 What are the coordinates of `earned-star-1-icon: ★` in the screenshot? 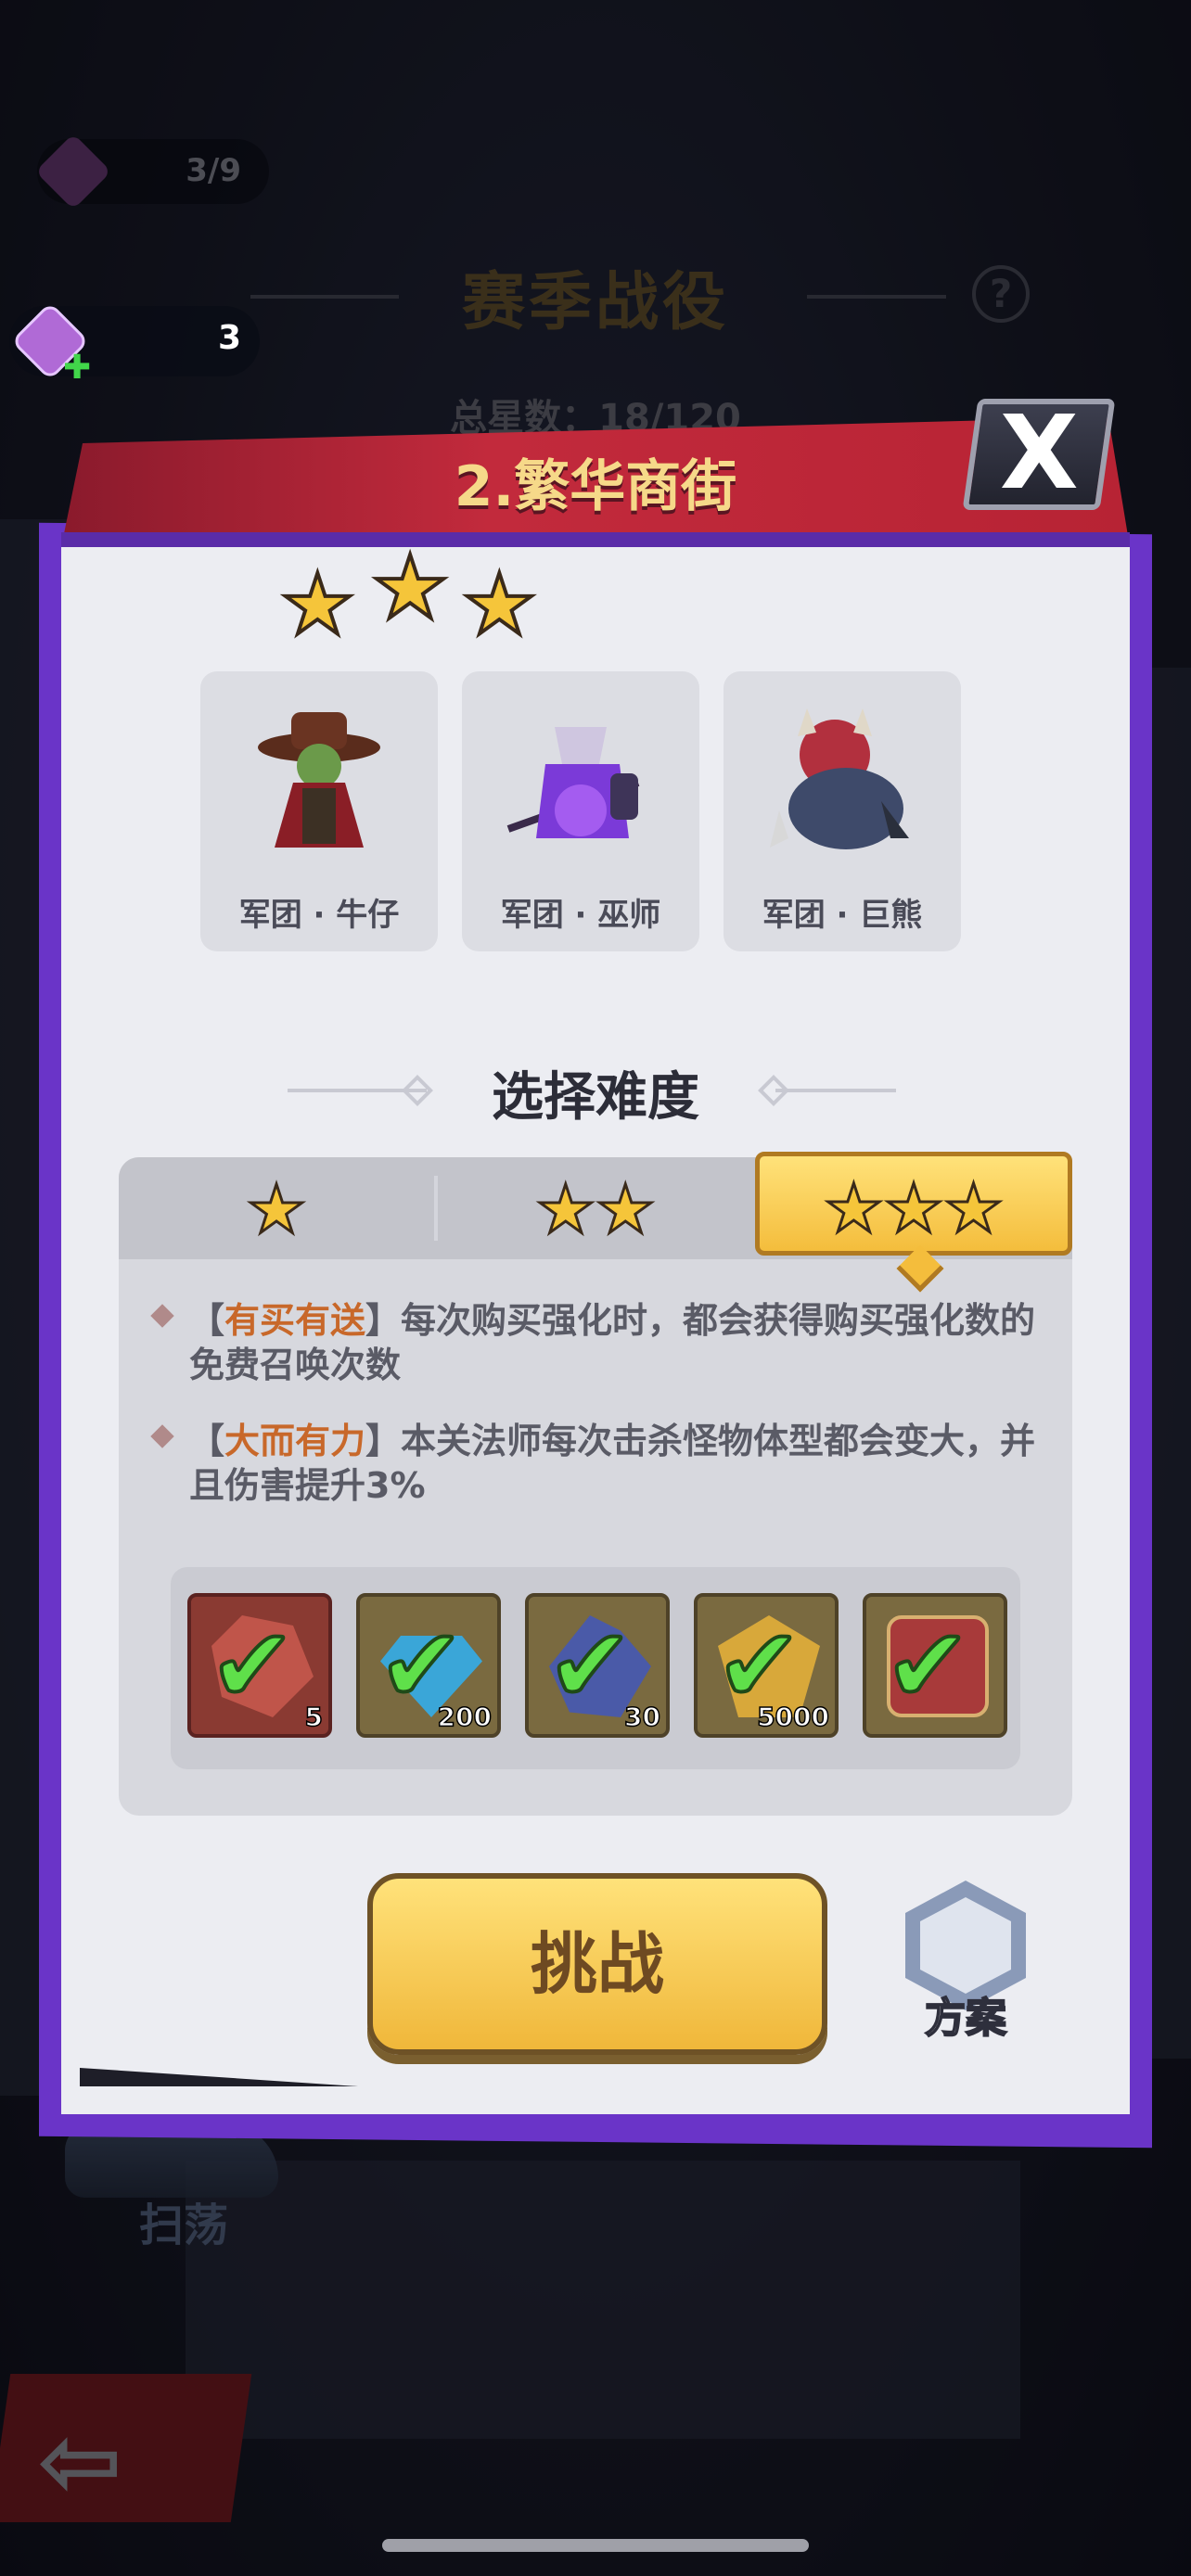 It's located at (317, 605).